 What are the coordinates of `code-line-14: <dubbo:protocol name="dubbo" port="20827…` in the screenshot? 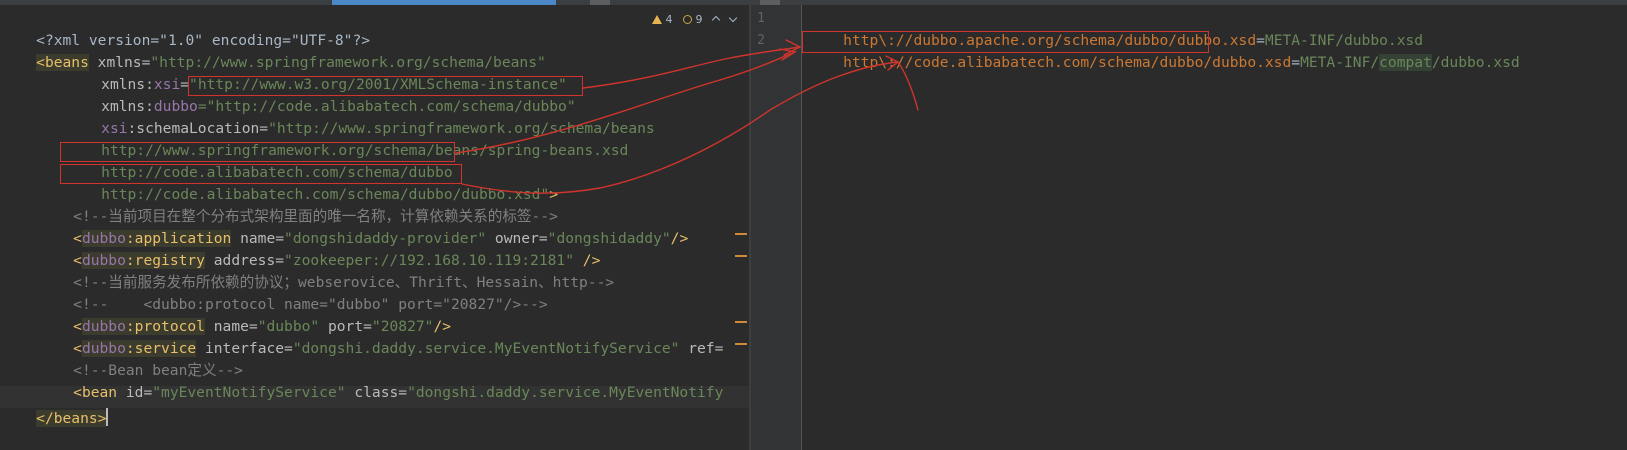 It's located at (244, 314).